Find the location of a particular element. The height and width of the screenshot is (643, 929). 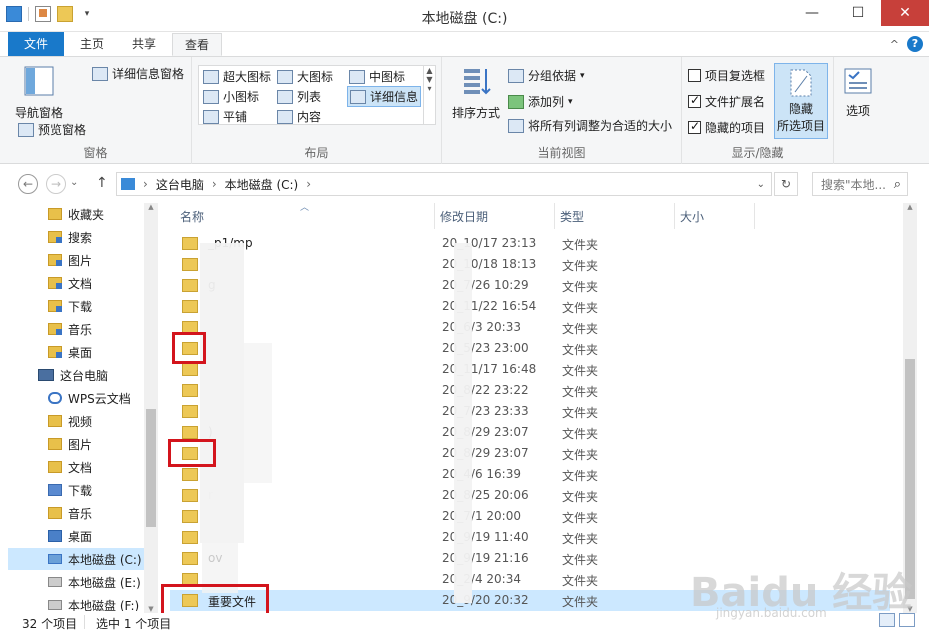

item-checkboxes-toggle: 项目复选框 is located at coordinates (726, 75).